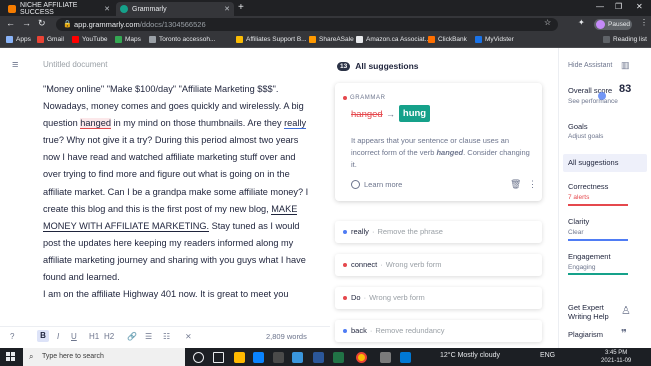  Describe the element at coordinates (198, 357) in the screenshot. I see `cortana-icon` at that location.